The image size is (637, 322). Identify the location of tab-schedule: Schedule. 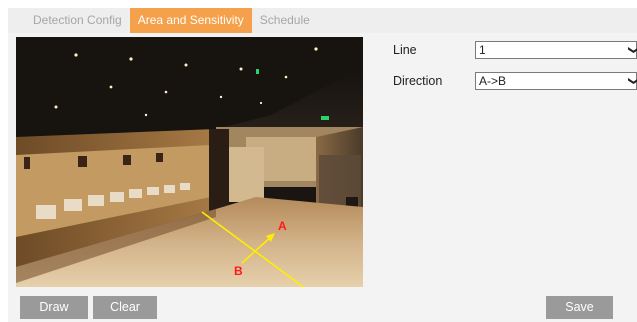
(285, 20).